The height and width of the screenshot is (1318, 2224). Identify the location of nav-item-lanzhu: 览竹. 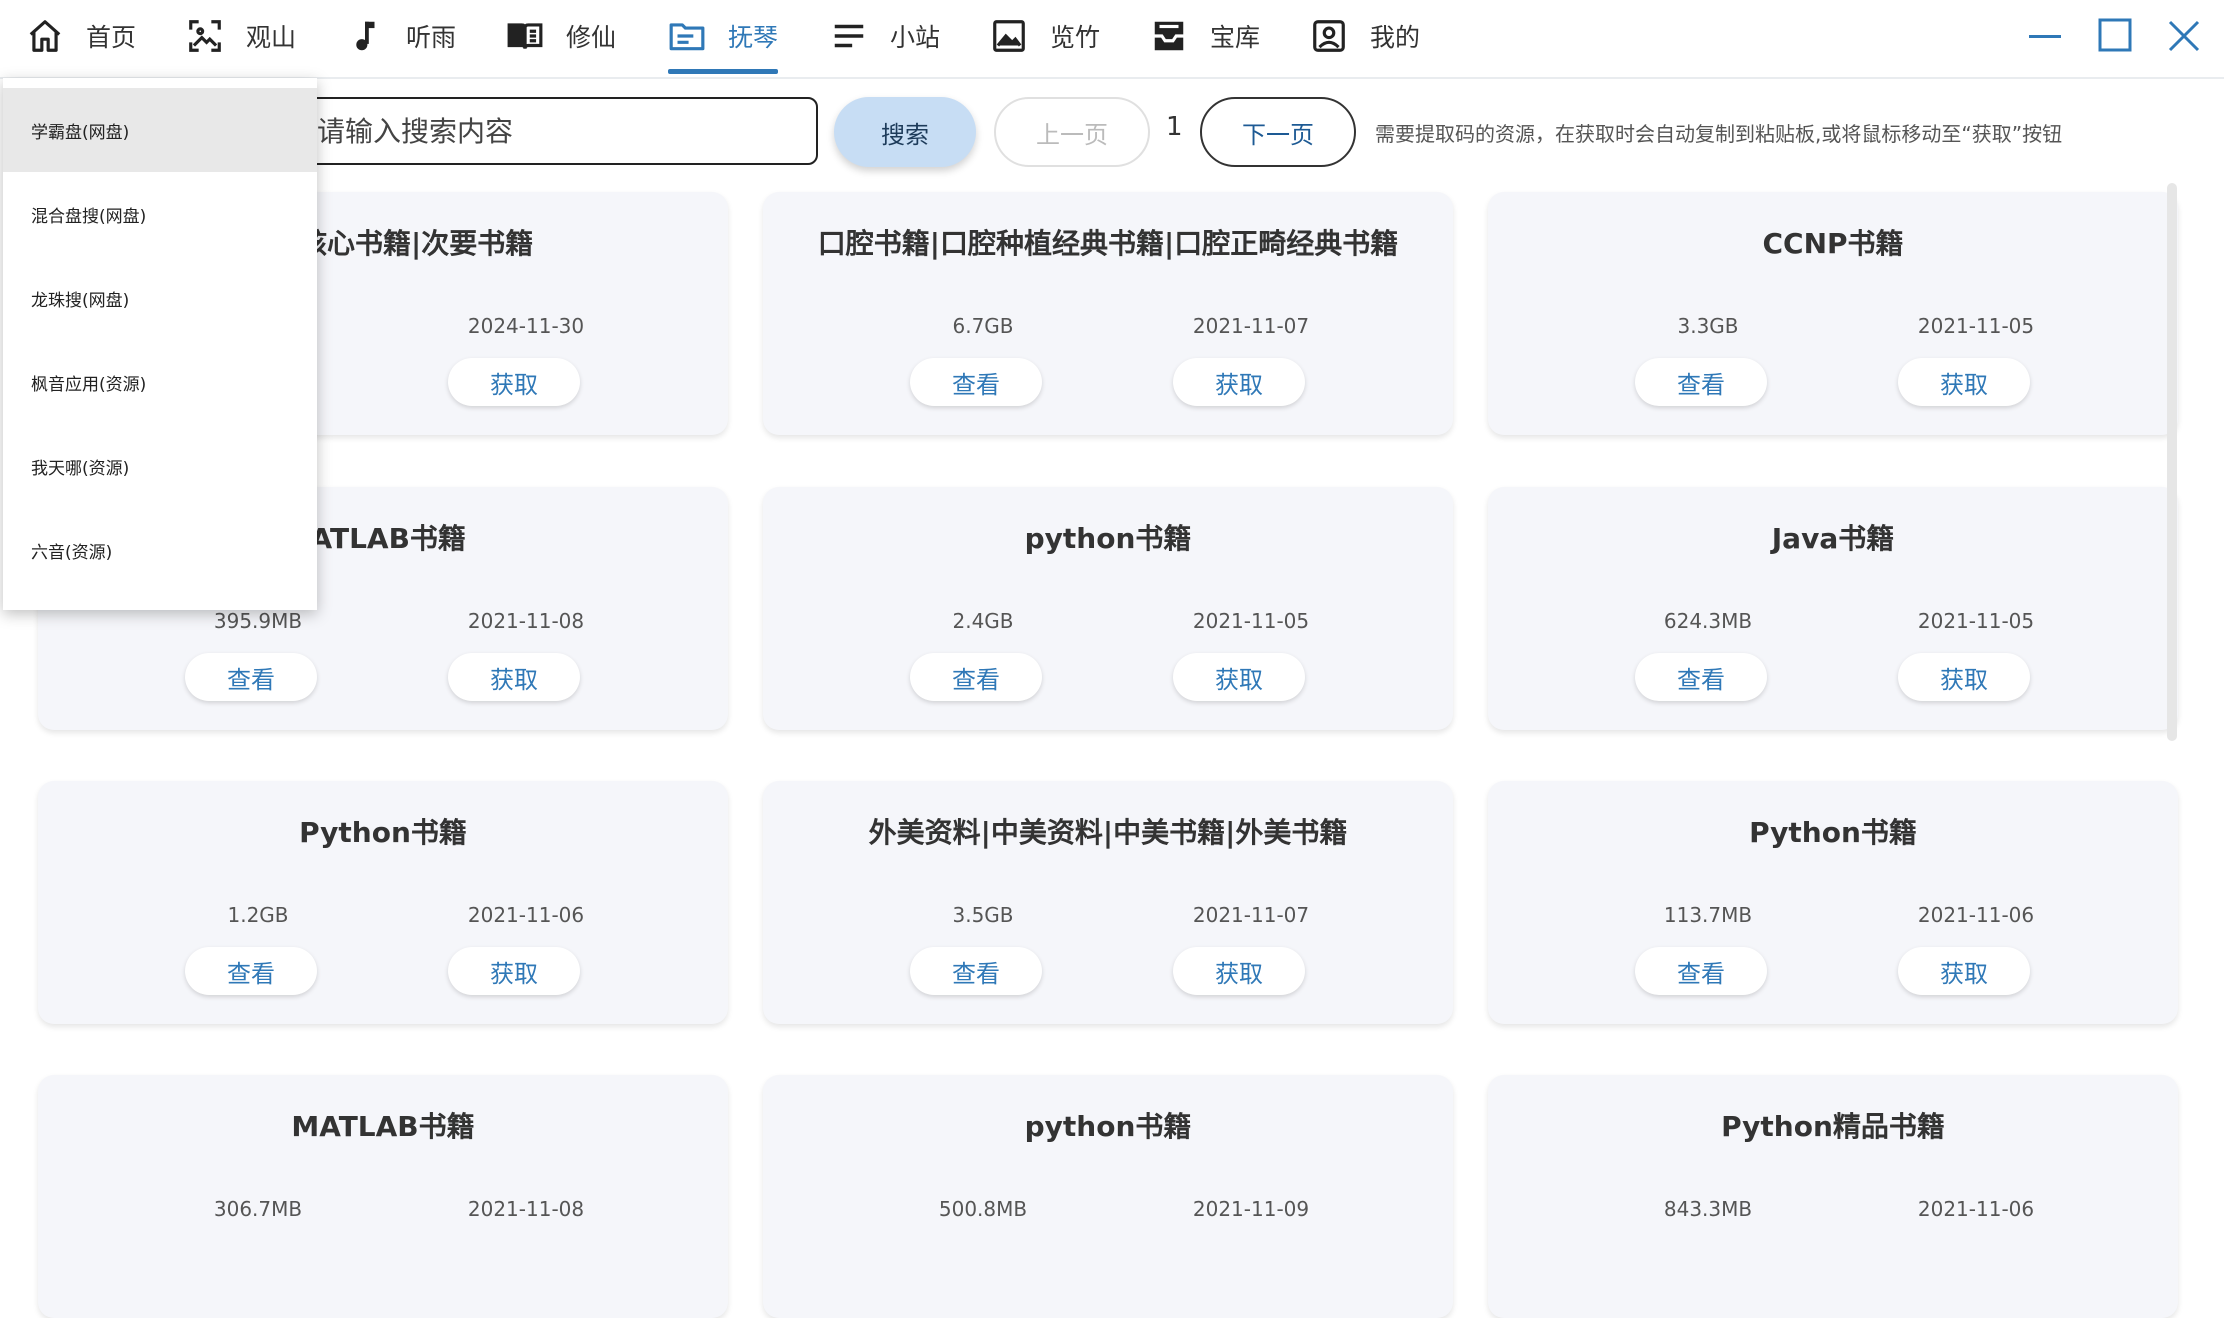
(1045, 36).